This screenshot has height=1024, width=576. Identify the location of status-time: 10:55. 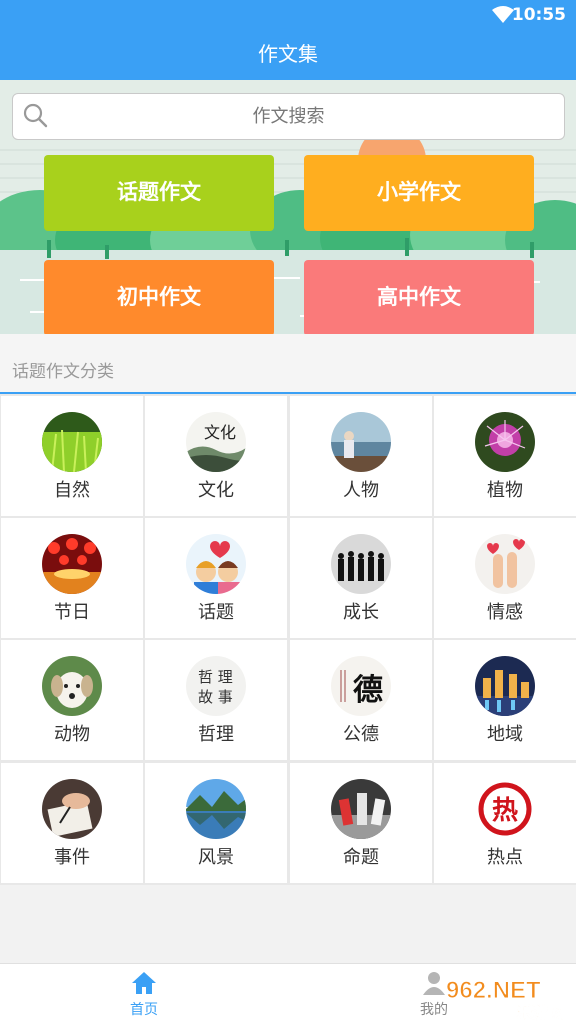
(538, 15).